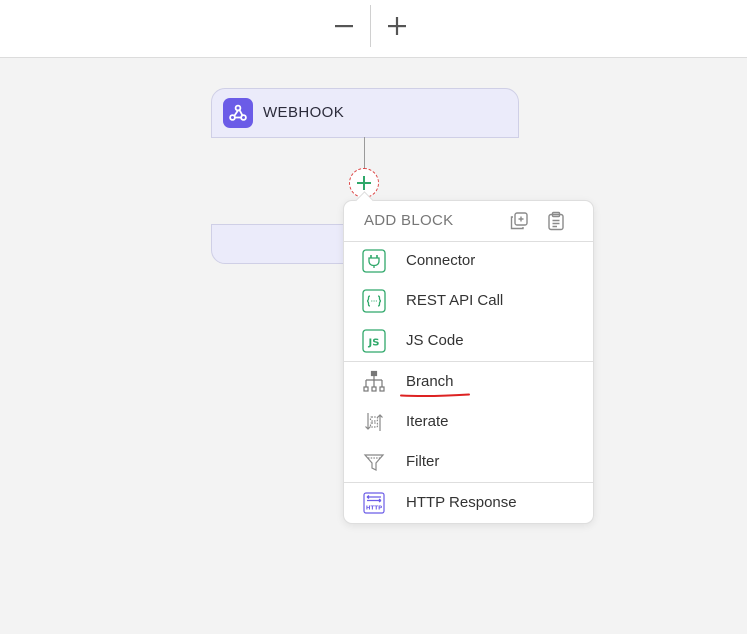 The image size is (747, 634). I want to click on plug-icon, so click(374, 261).